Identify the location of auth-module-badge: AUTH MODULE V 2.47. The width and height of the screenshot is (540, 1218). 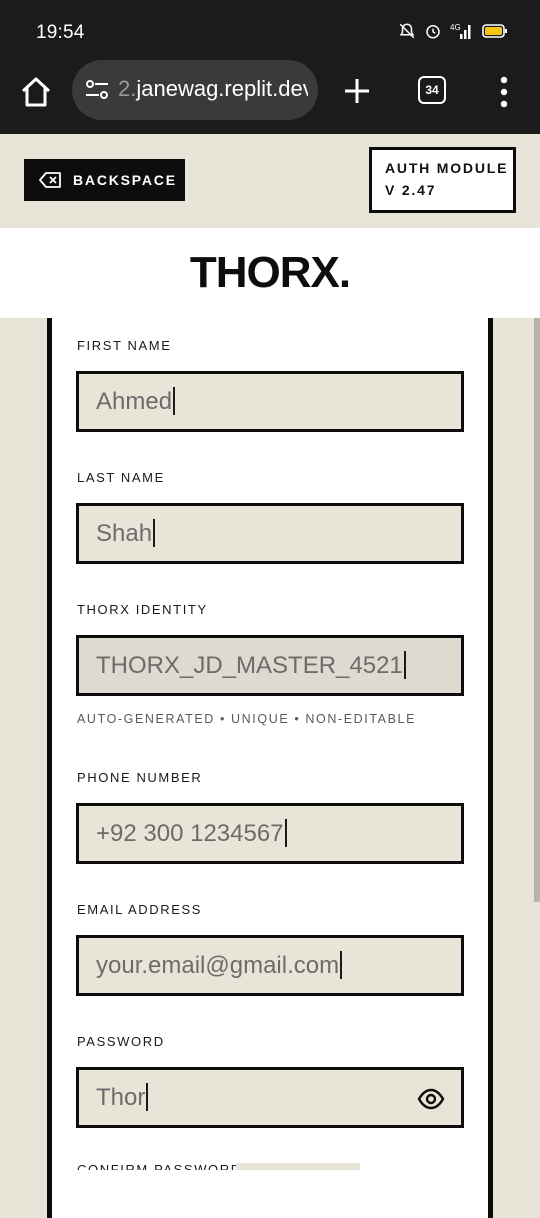
(442, 180).